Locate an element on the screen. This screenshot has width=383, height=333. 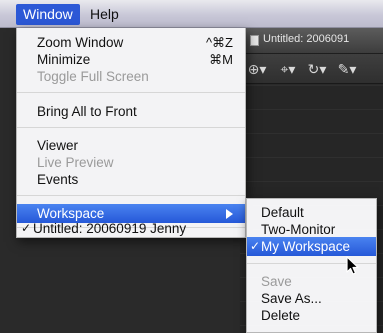
menu-item-minimize: Minimize ⌘M is located at coordinates (131, 59).